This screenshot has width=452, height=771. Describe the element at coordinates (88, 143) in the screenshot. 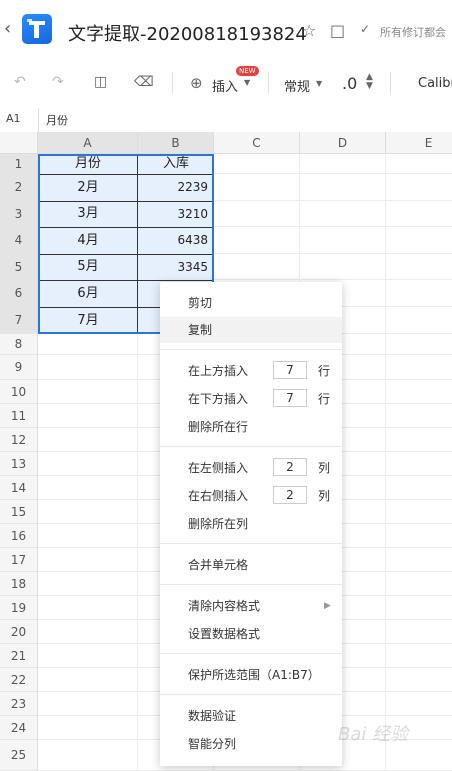

I see `column-header: A` at that location.